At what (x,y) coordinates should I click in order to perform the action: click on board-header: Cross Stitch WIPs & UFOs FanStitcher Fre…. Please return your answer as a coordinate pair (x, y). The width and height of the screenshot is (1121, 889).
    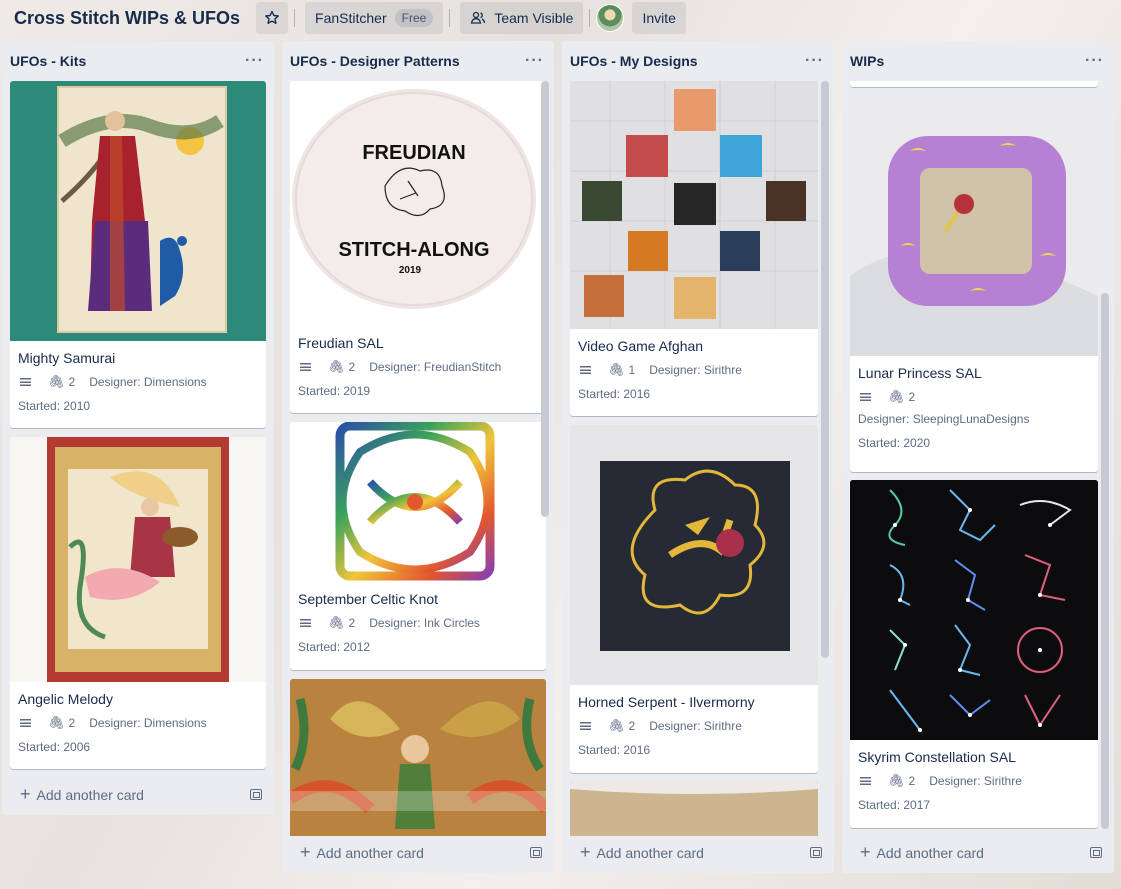
    Looking at the image, I should click on (560, 18).